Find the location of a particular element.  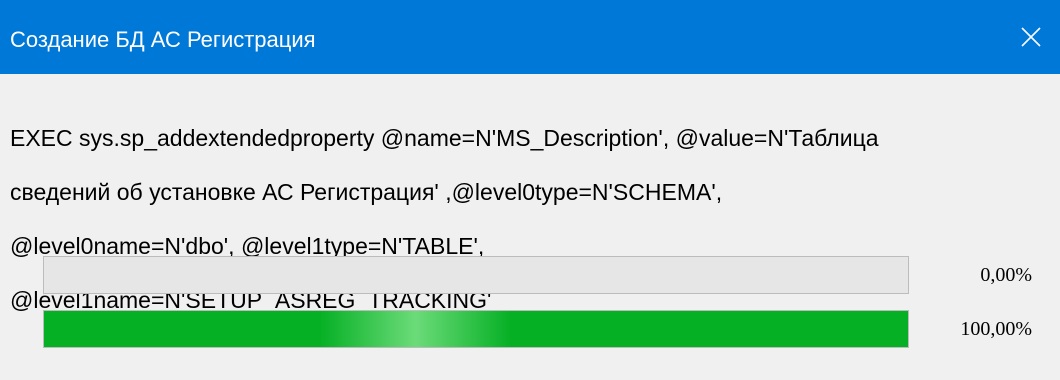

close-icon is located at coordinates (1031, 37).